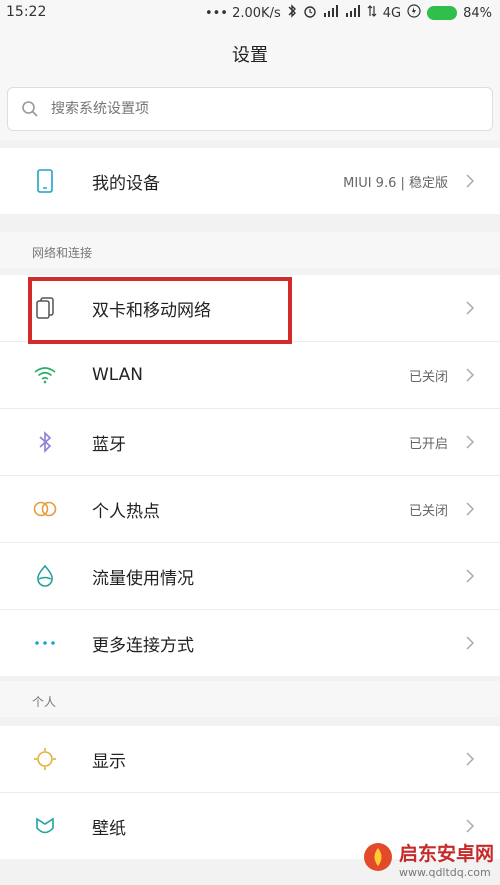  What do you see at coordinates (414, 13) in the screenshot?
I see `charging-icon` at bounding box center [414, 13].